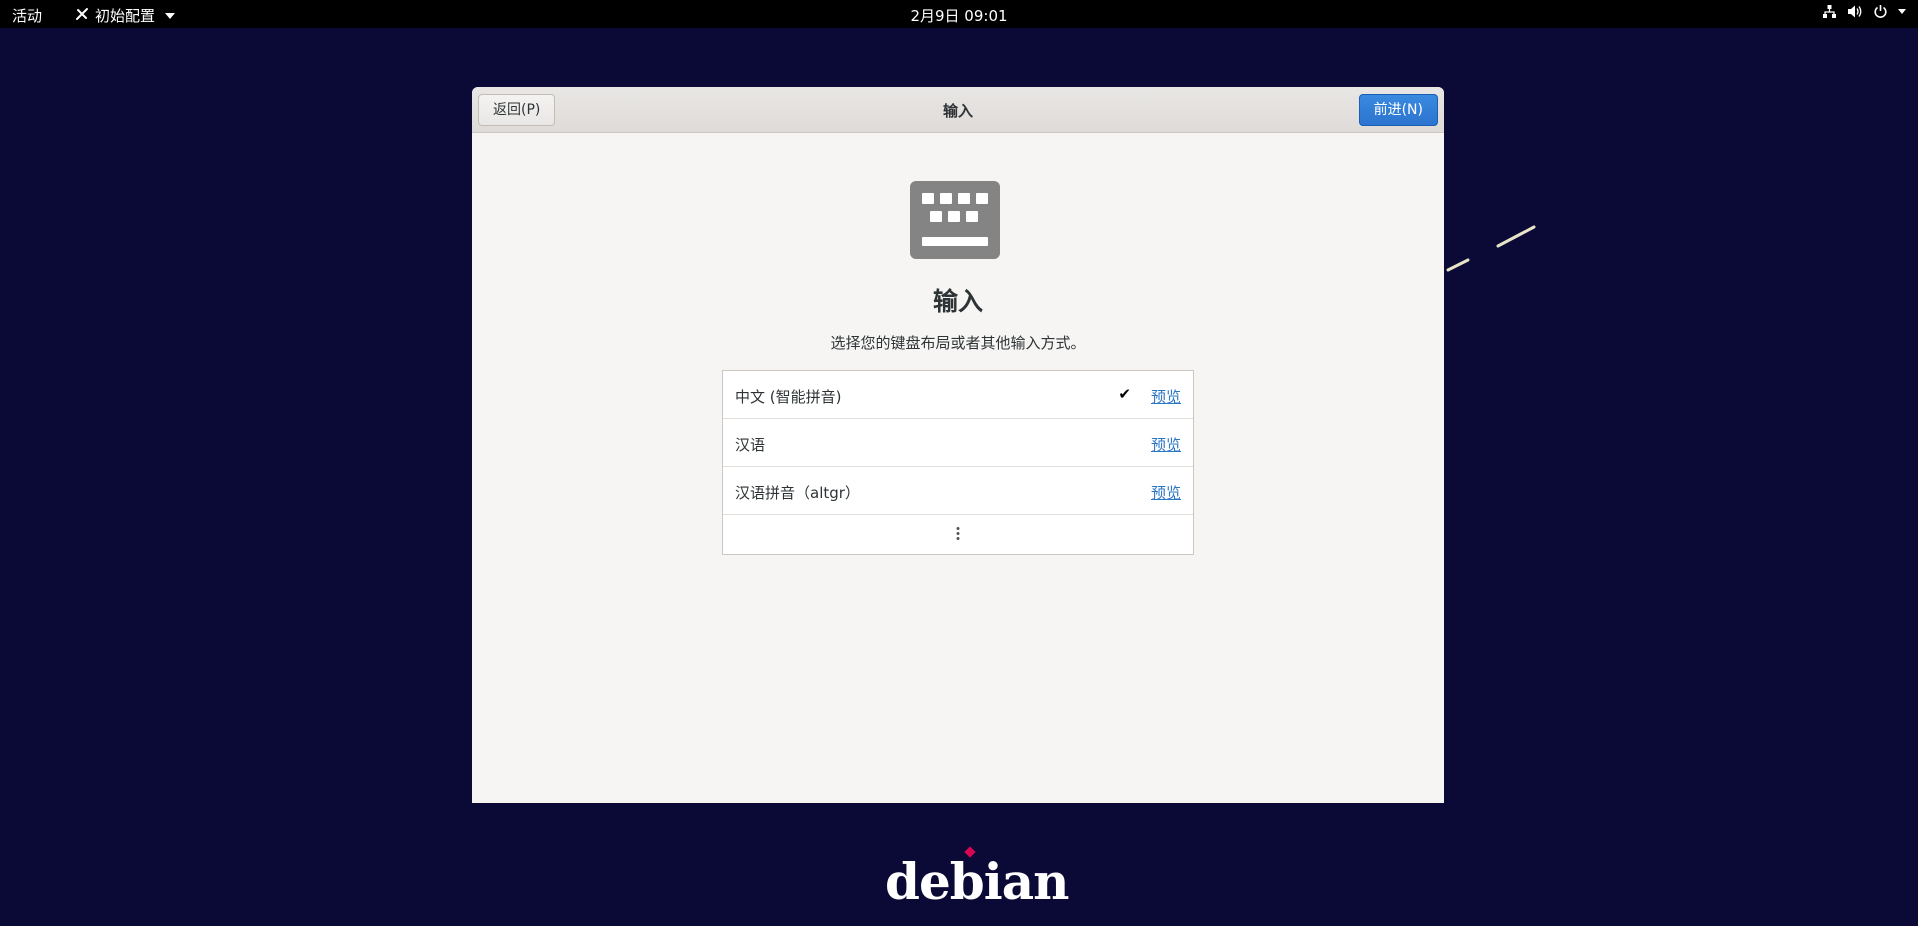 This screenshot has width=1918, height=926. What do you see at coordinates (1864, 11) in the screenshot?
I see `system-tray` at bounding box center [1864, 11].